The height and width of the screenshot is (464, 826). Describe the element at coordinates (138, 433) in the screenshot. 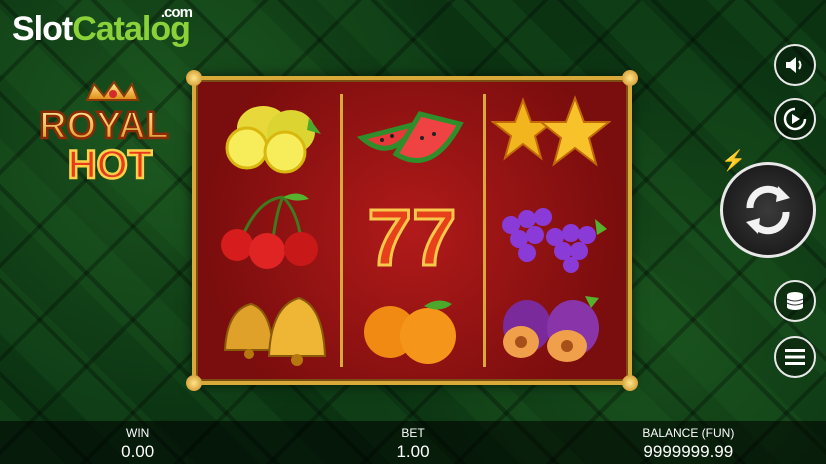

I see `win-label: WIN` at that location.